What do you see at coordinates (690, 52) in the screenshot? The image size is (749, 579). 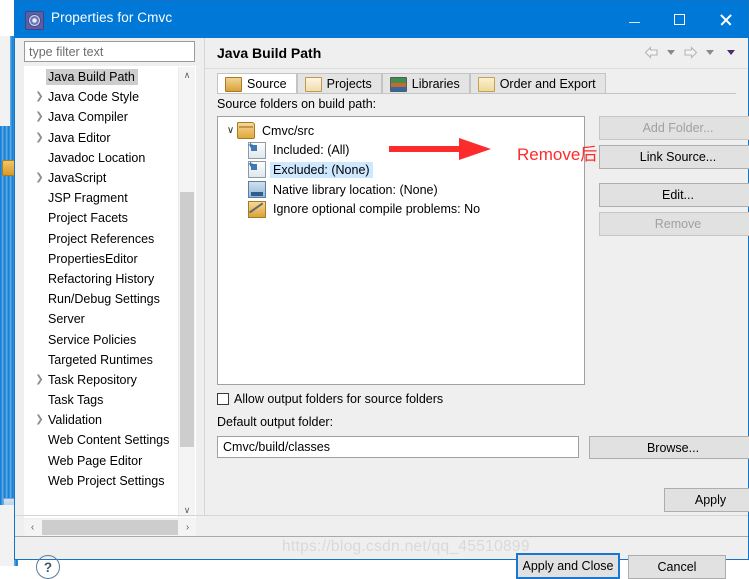 I see `forward-arrow-icon` at bounding box center [690, 52].